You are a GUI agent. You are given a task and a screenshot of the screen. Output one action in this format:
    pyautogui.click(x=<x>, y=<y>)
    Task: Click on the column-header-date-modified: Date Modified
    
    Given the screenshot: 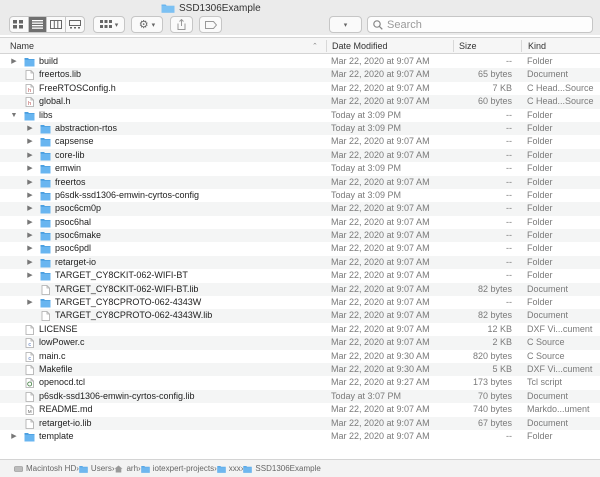 What is the action you would take?
    pyautogui.click(x=360, y=46)
    